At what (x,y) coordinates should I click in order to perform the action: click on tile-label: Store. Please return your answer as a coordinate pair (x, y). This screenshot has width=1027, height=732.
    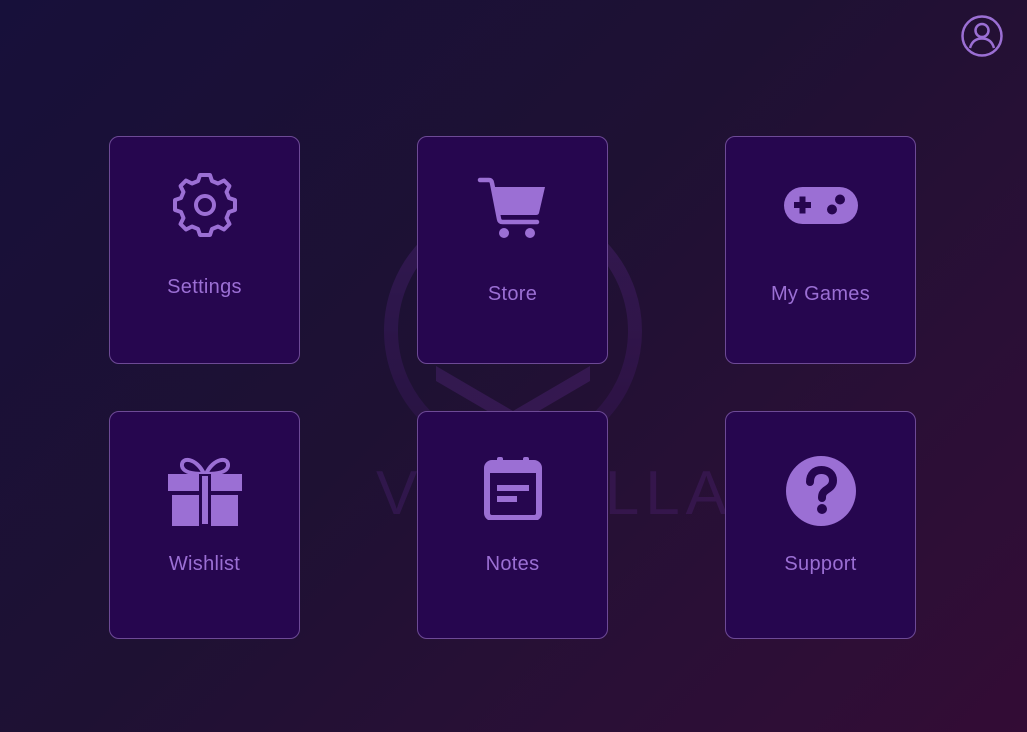
    Looking at the image, I should click on (512, 294).